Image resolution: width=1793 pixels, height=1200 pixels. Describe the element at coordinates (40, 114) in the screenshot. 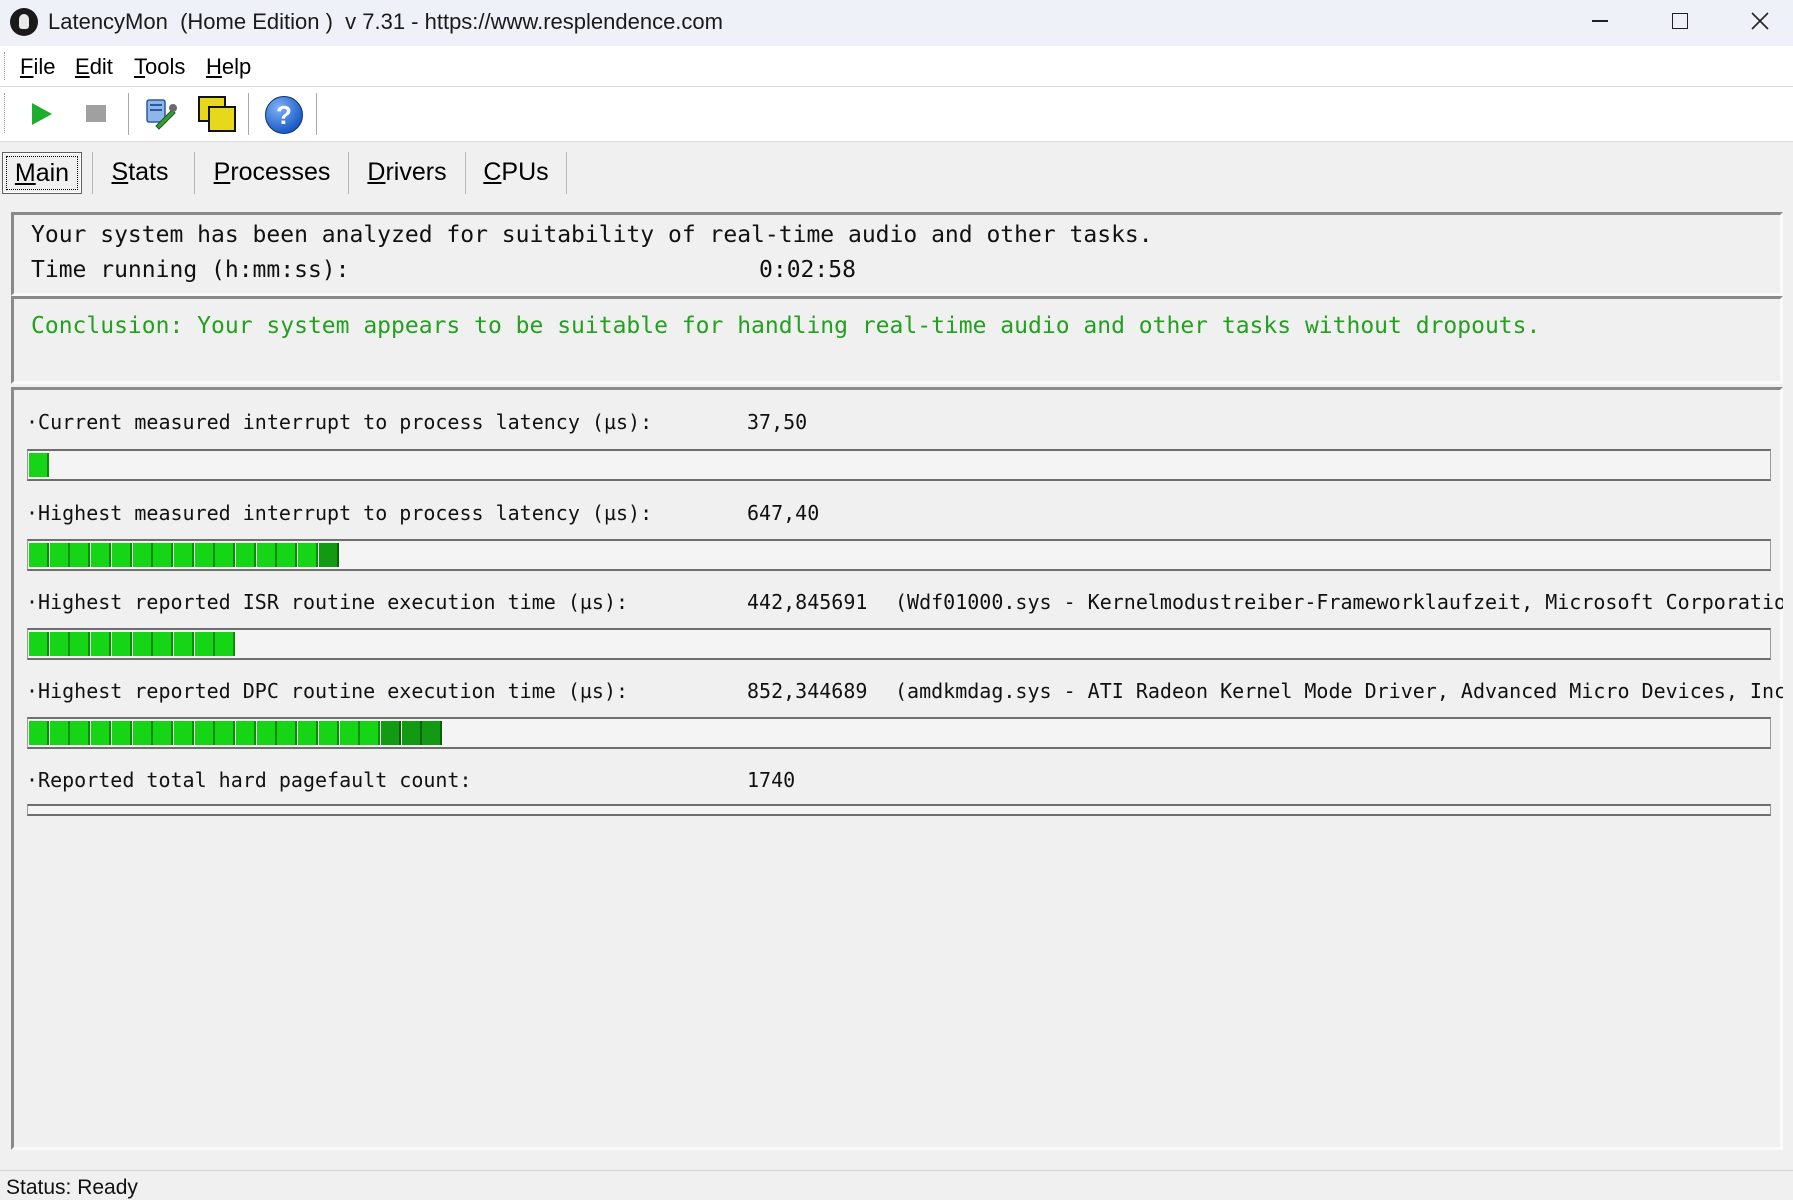

I see `start-button` at that location.